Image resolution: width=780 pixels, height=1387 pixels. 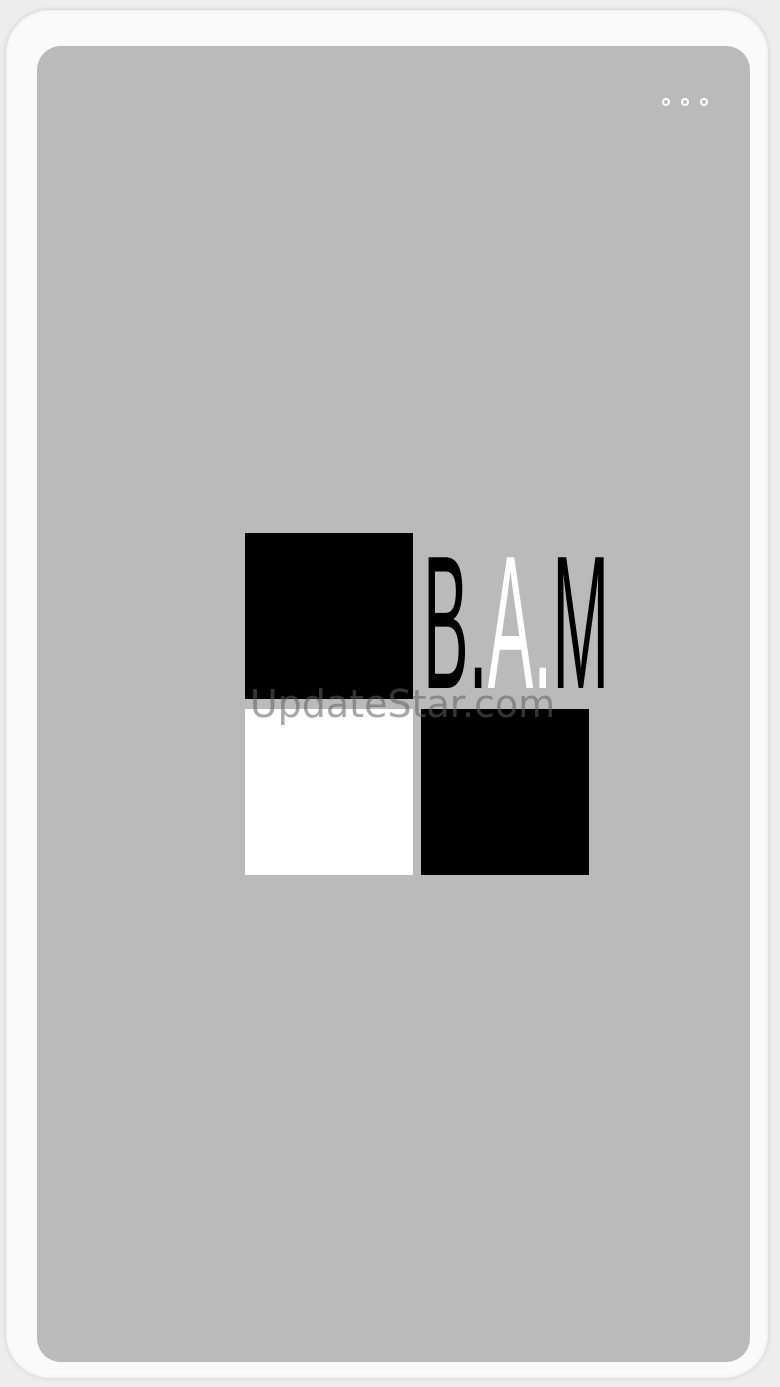 I want to click on more-options-button, so click(x=685, y=102).